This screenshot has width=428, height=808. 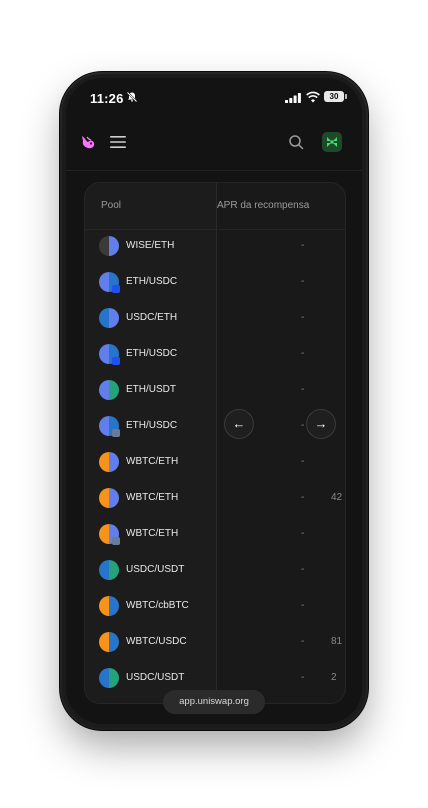 What do you see at coordinates (215, 607) in the screenshot?
I see `table-row: WBTC/cbBTC -` at bounding box center [215, 607].